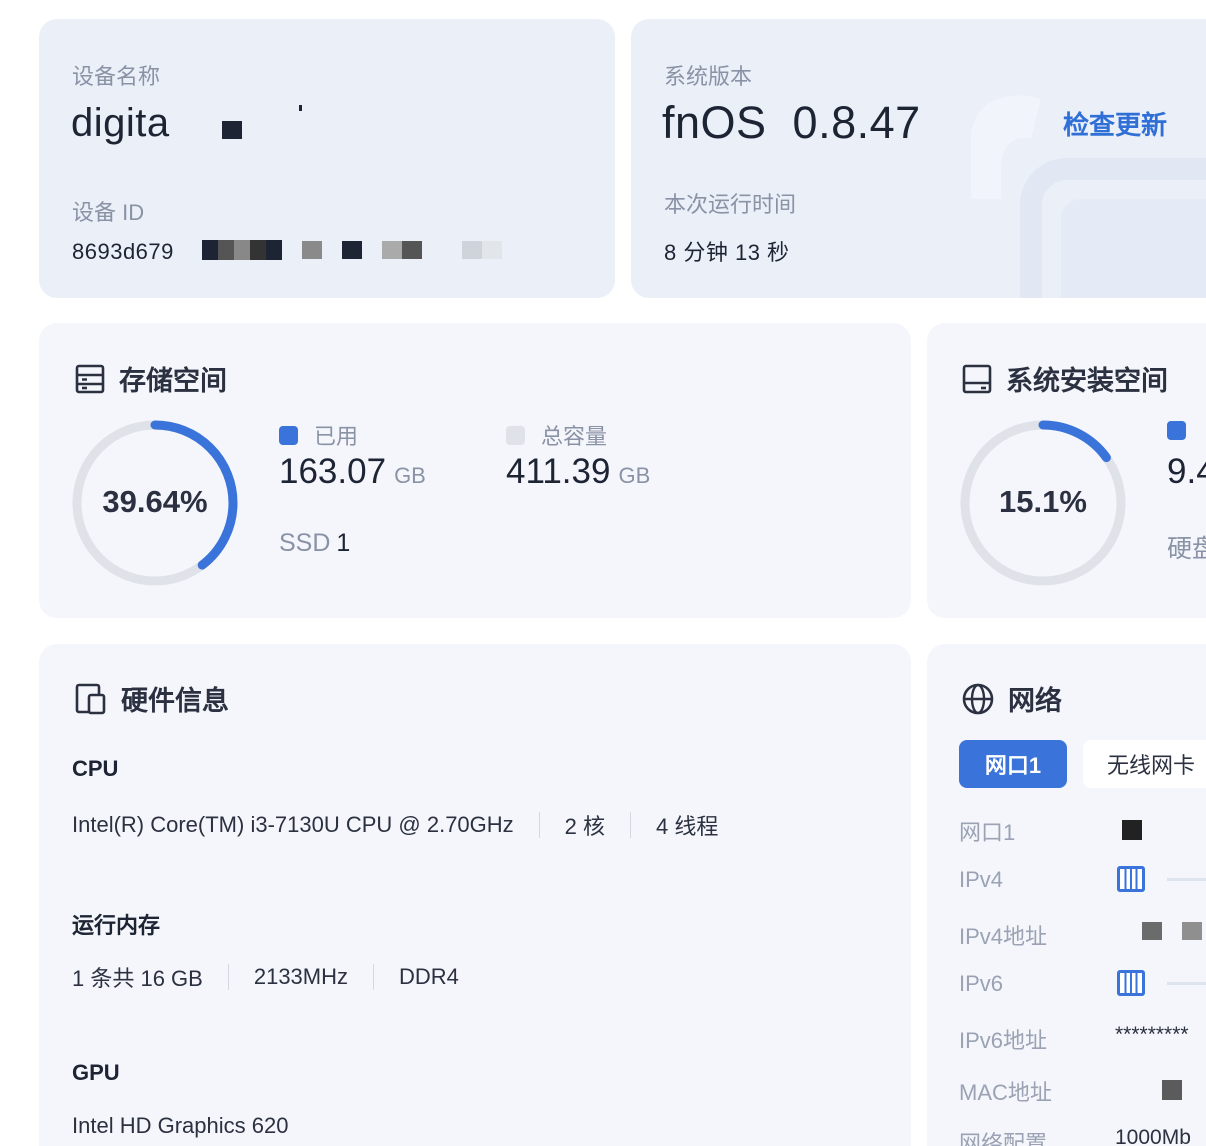  Describe the element at coordinates (96, 1072) in the screenshot. I see `gpu-heading: GPU` at that location.